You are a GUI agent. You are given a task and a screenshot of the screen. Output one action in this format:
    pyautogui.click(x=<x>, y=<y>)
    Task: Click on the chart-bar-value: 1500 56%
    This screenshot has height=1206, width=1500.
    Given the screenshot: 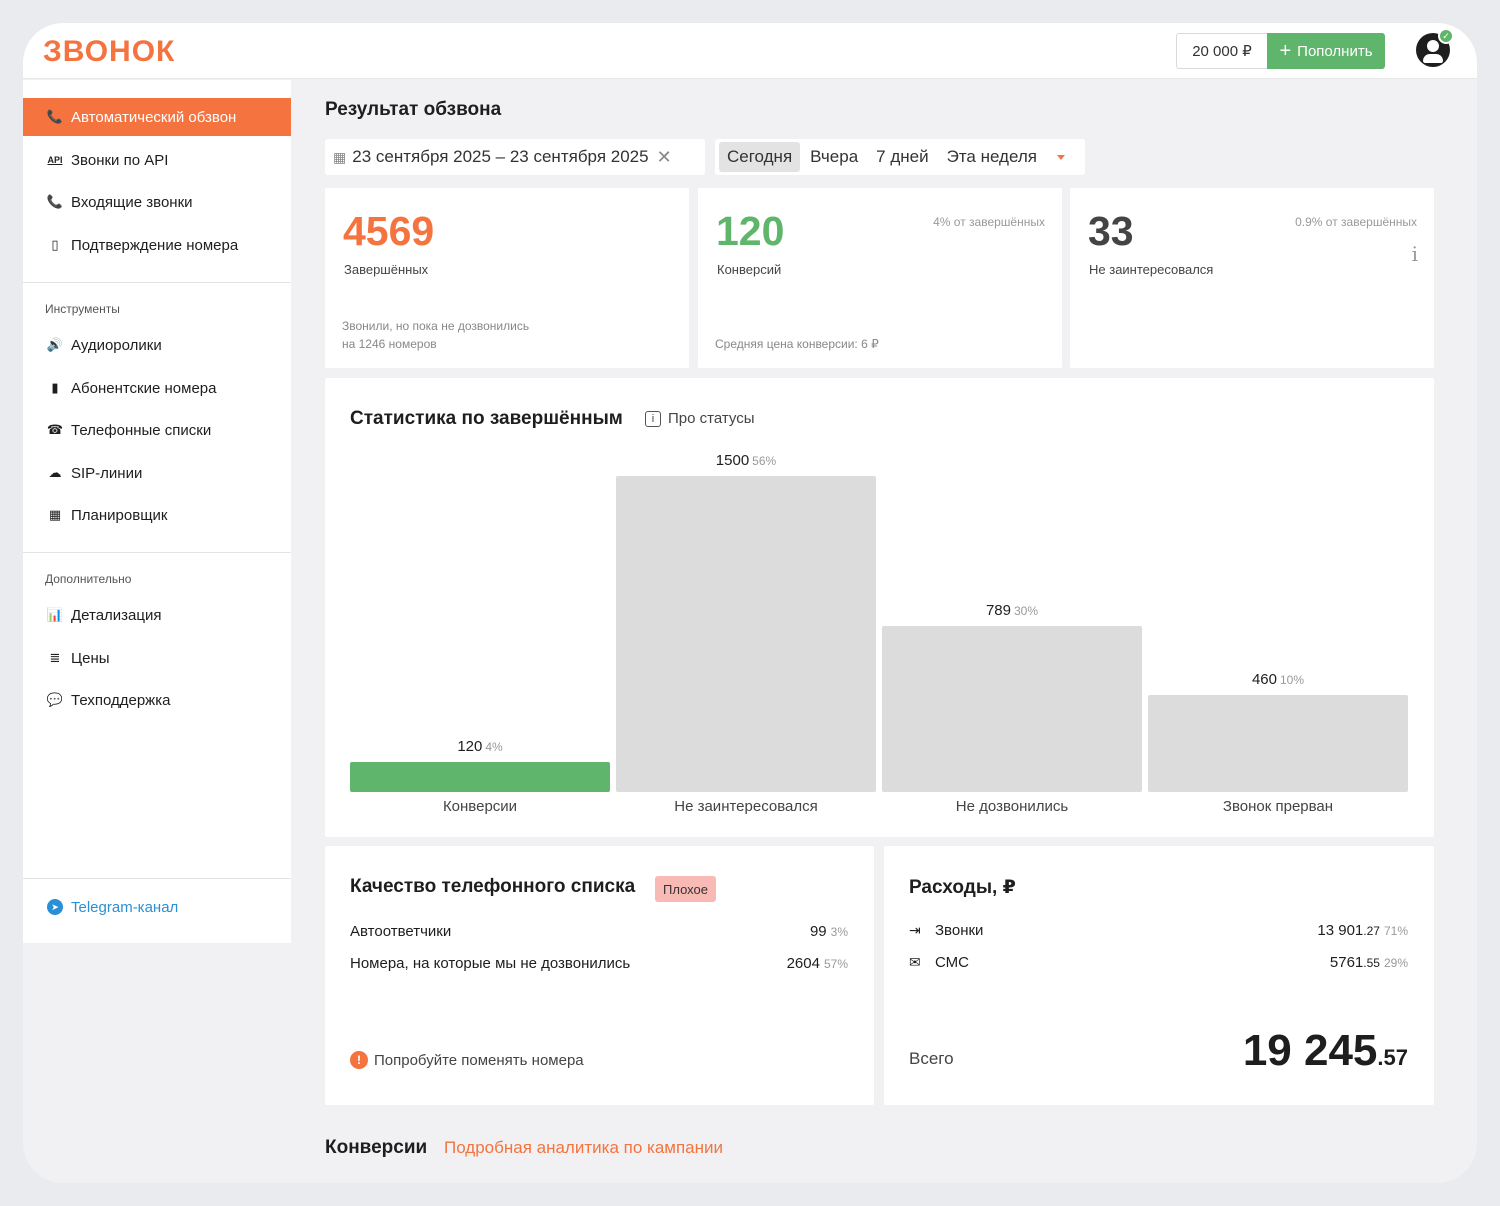 What is the action you would take?
    pyautogui.click(x=746, y=460)
    